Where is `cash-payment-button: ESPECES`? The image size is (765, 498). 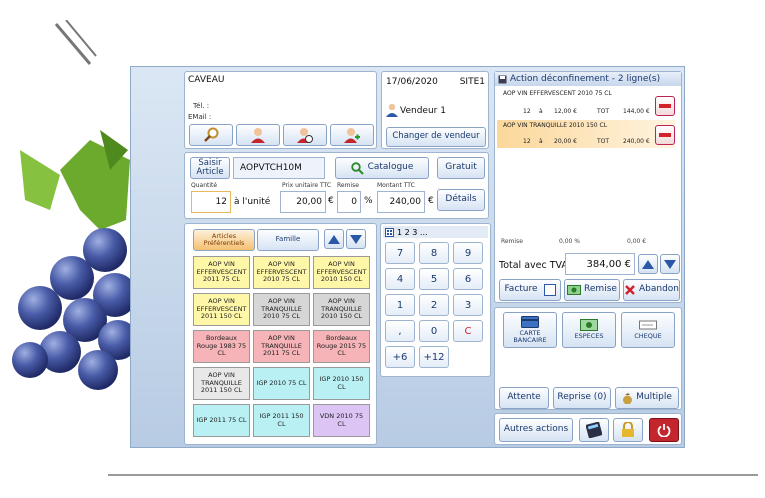 cash-payment-button: ESPECES is located at coordinates (589, 330).